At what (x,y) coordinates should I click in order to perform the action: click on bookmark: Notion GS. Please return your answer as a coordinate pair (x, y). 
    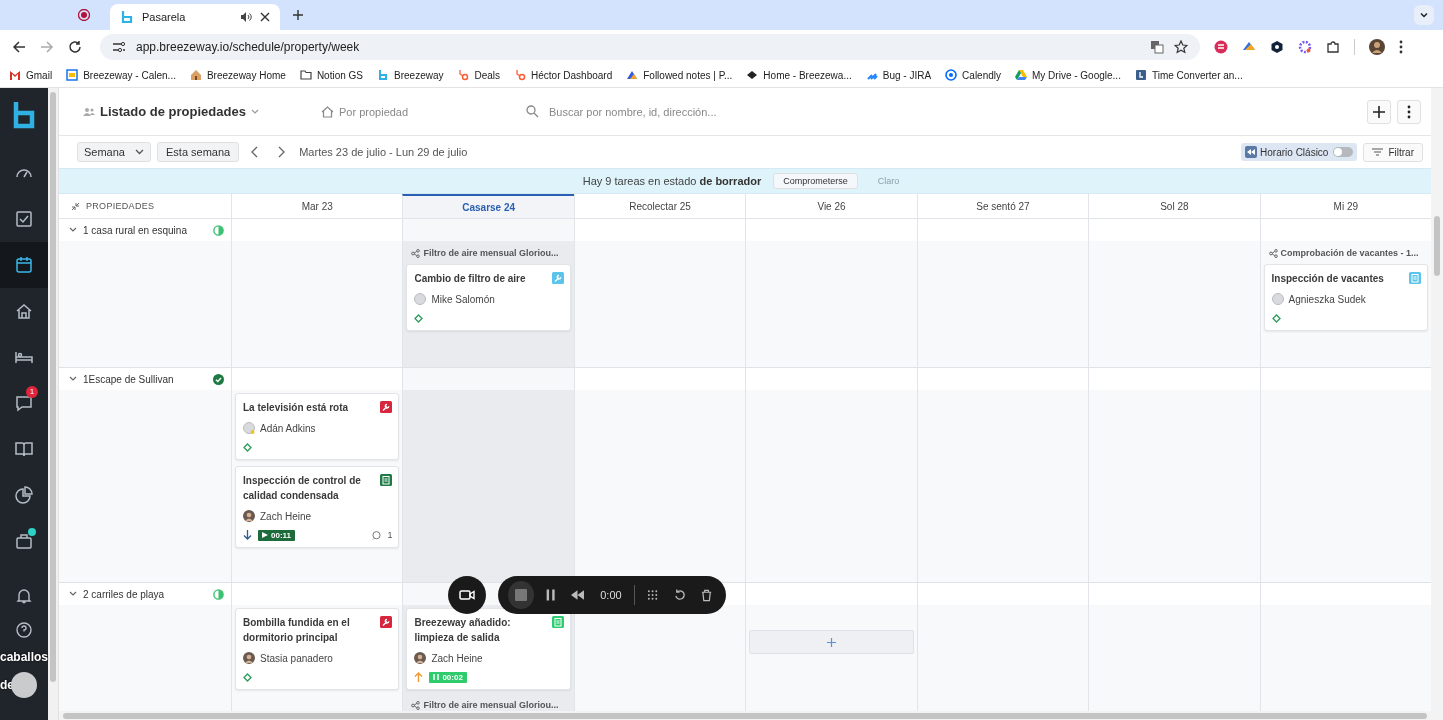
    Looking at the image, I should click on (331, 75).